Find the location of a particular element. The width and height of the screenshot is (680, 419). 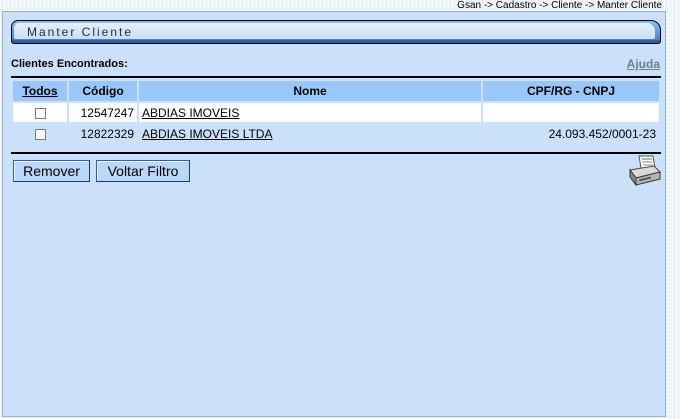

back-to-filter-button: Voltar Filtro is located at coordinates (143, 171).